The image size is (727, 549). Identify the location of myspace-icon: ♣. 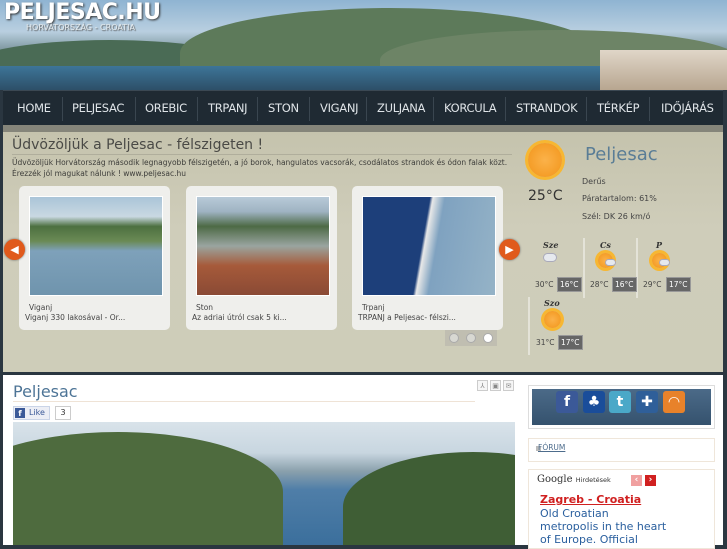
(594, 402).